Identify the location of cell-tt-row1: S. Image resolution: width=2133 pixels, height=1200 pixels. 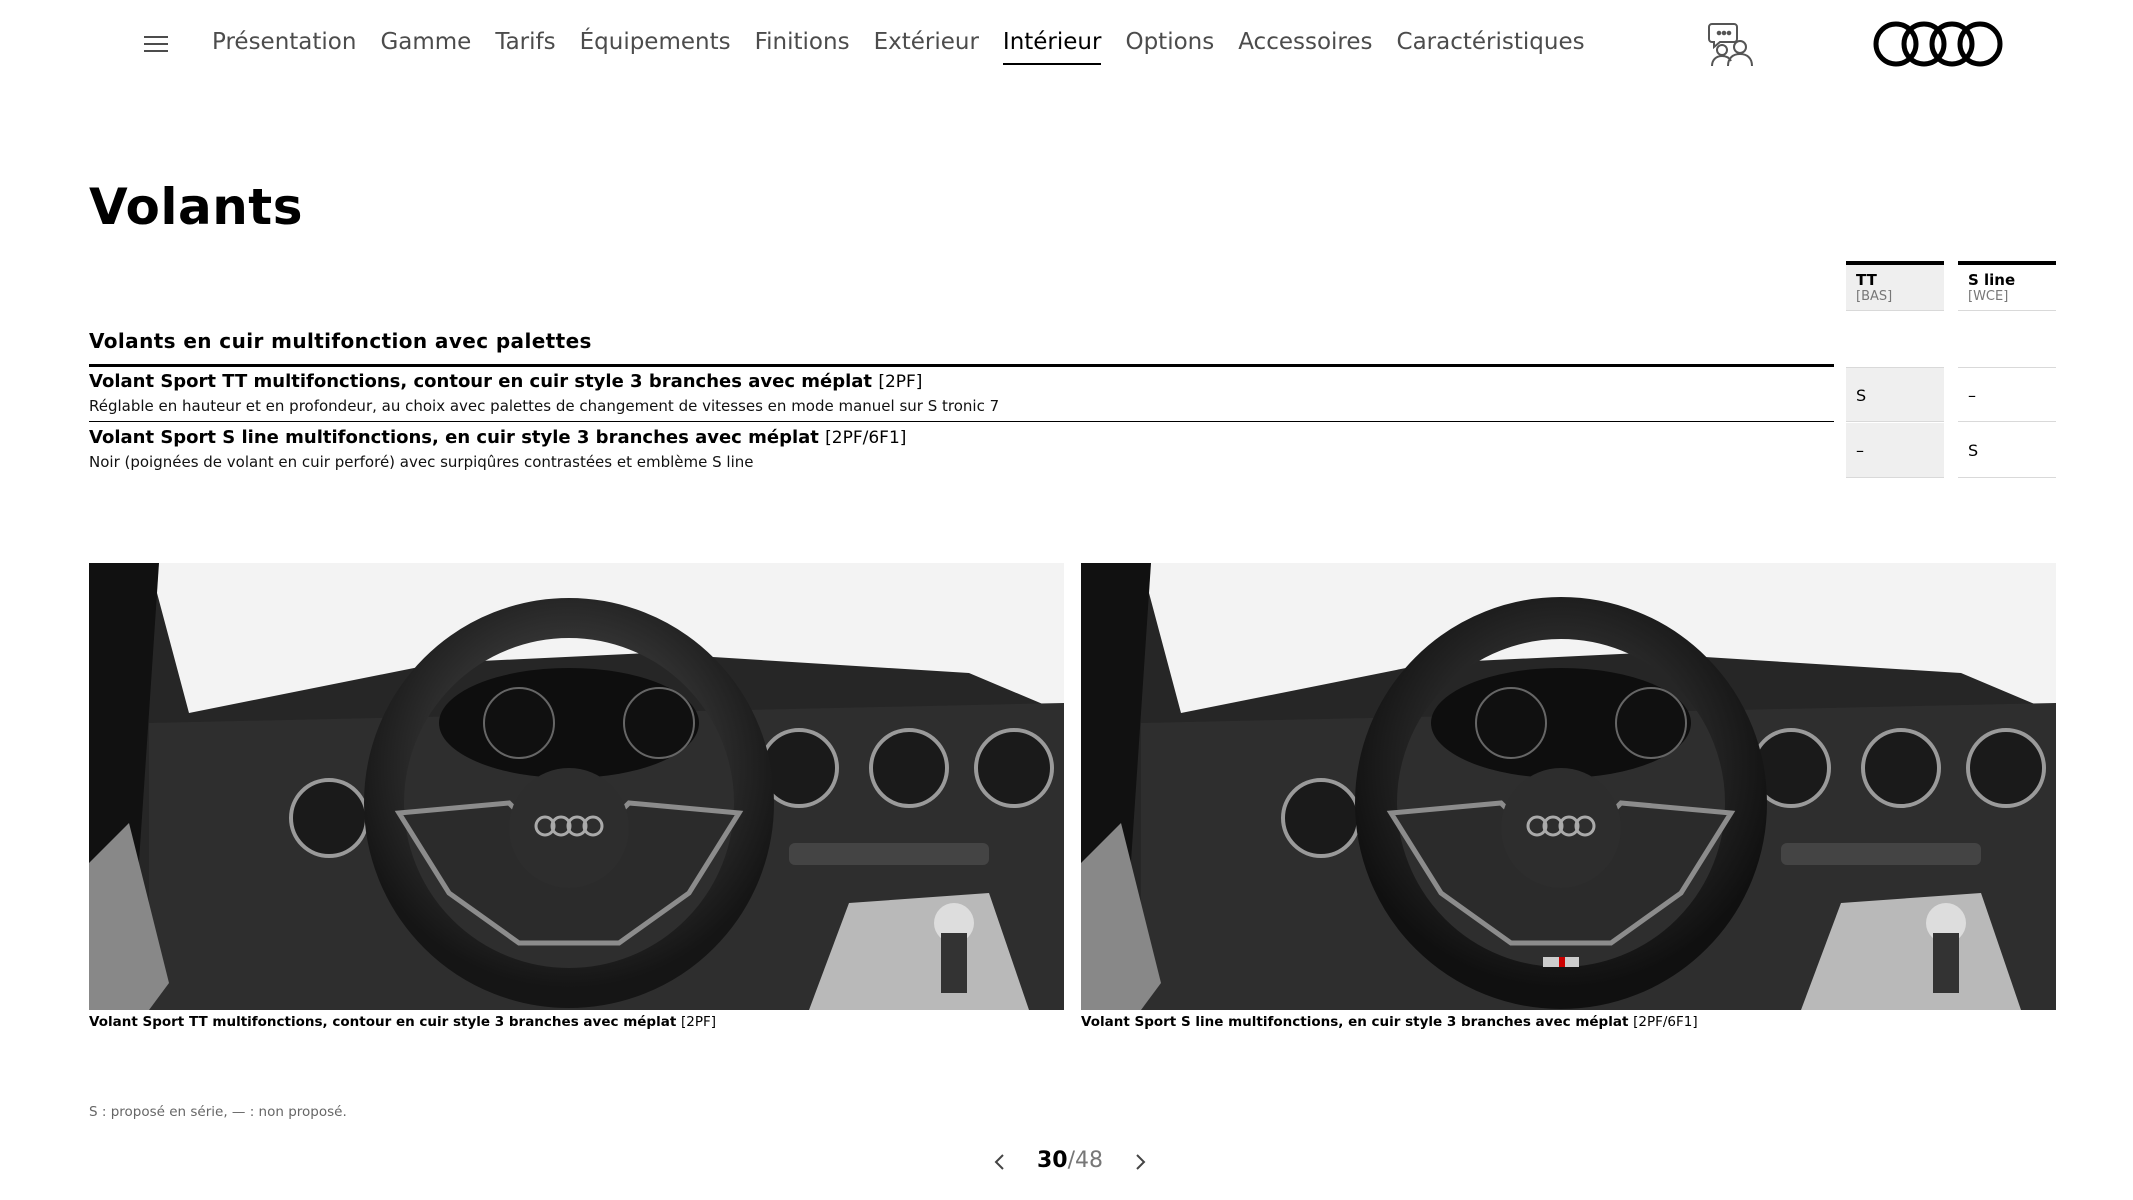
(1895, 394).